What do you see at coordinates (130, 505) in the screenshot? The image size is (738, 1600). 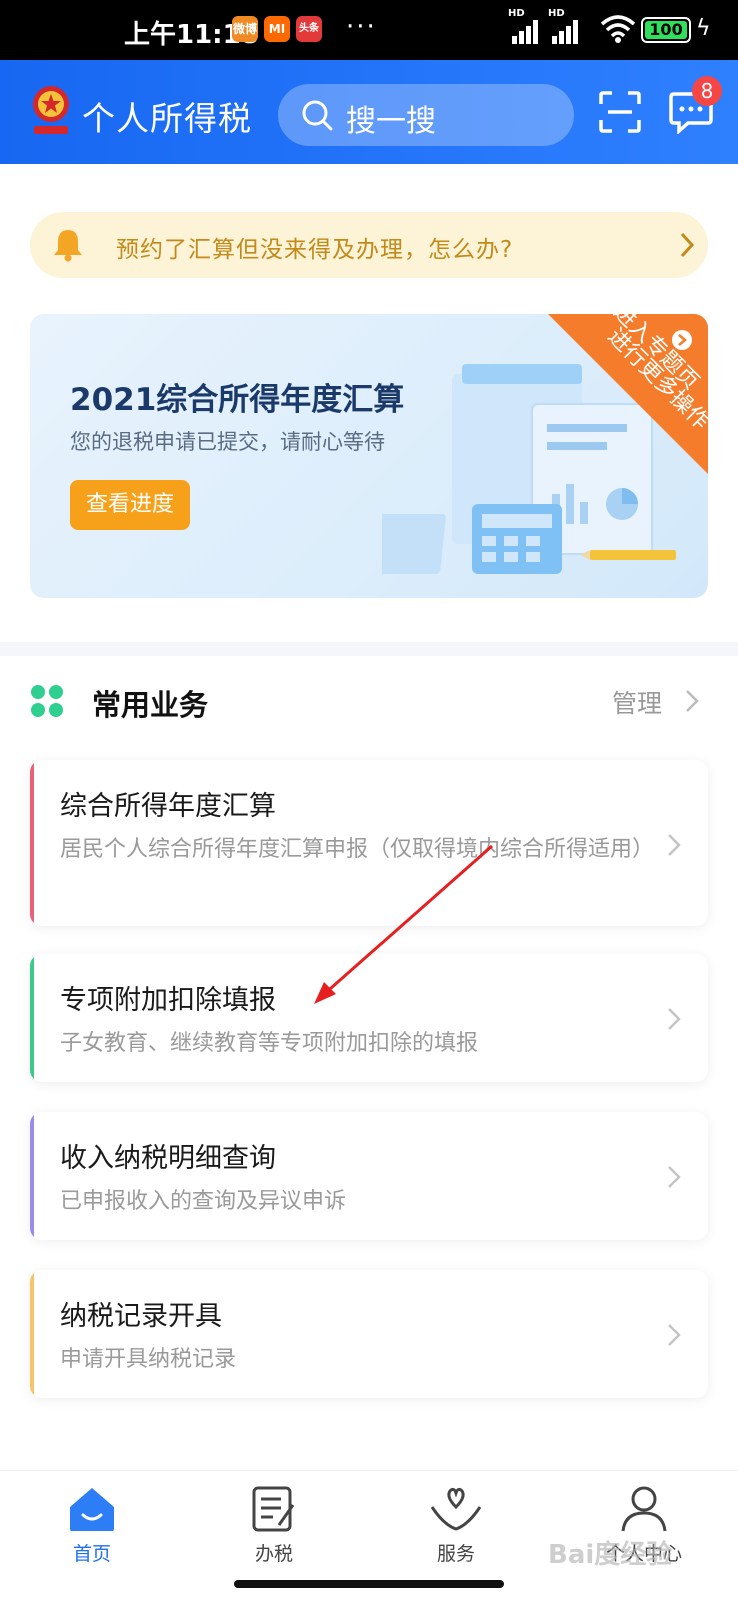 I see `view-progress-button: 查看进度` at bounding box center [130, 505].